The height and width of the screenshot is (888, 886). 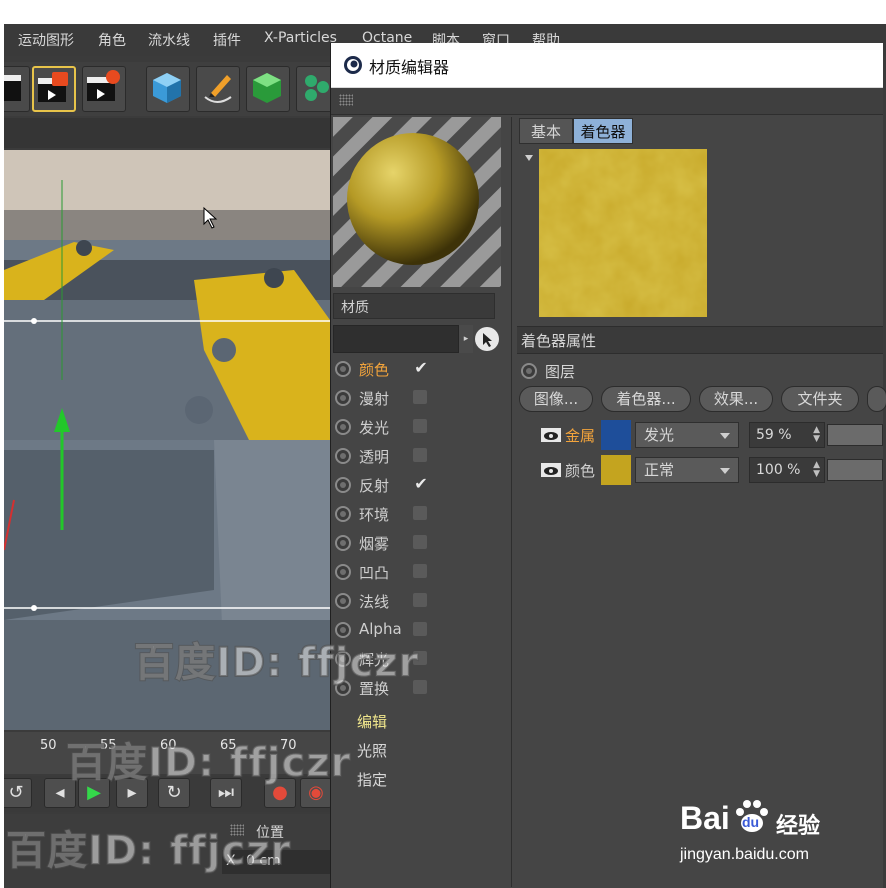 I want to click on editor-toolbar-strip, so click(x=607, y=101).